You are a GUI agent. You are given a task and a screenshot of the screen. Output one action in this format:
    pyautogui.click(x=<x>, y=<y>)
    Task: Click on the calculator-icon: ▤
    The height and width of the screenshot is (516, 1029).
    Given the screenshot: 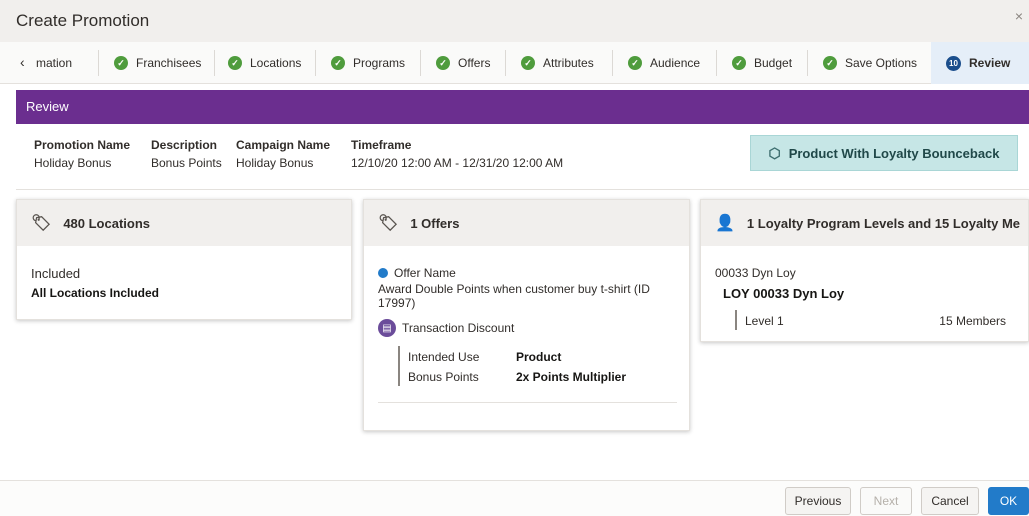 What is the action you would take?
    pyautogui.click(x=387, y=328)
    